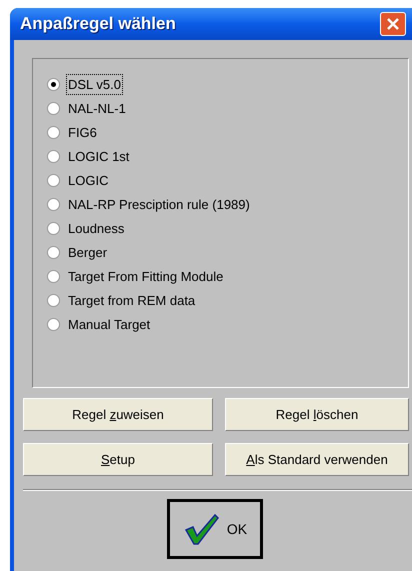  I want to click on rule-radio: LOGIC, so click(227, 180).